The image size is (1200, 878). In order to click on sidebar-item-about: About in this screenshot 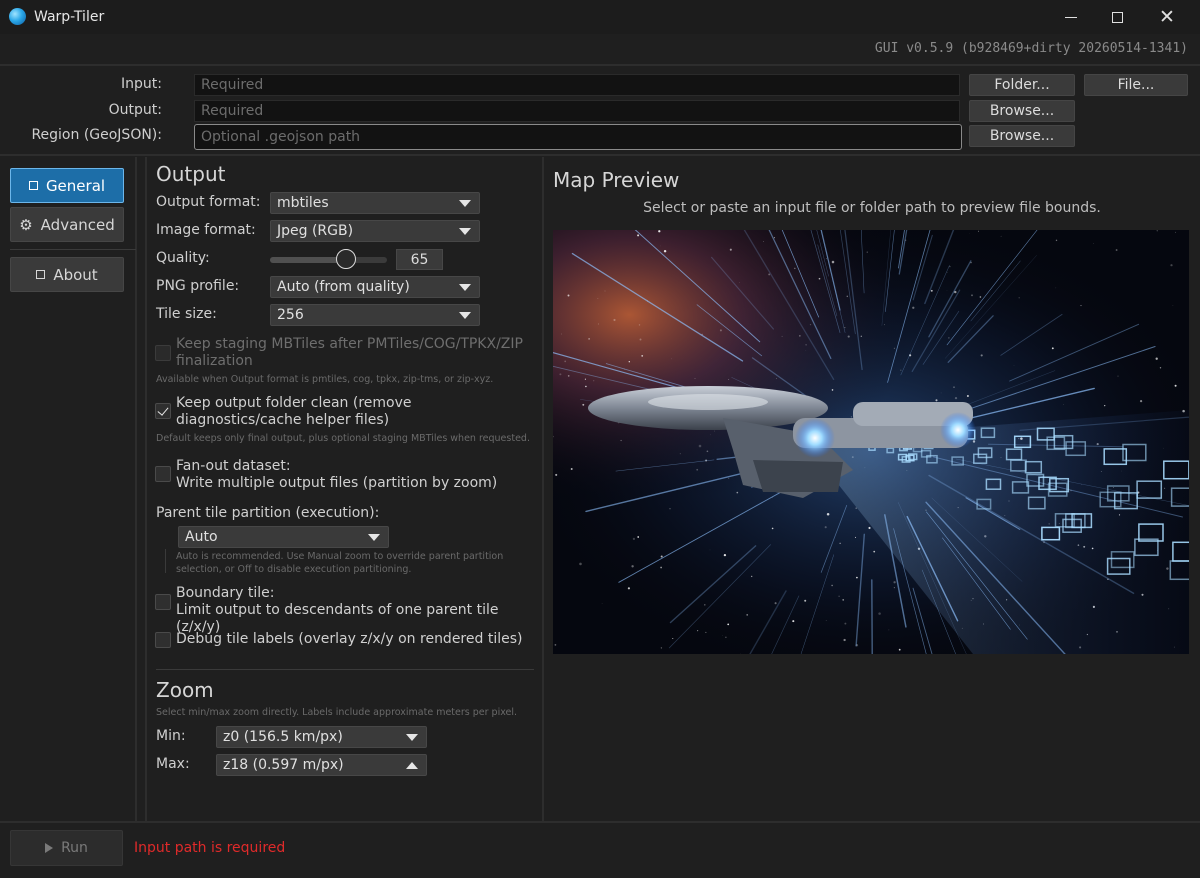, I will do `click(67, 274)`.